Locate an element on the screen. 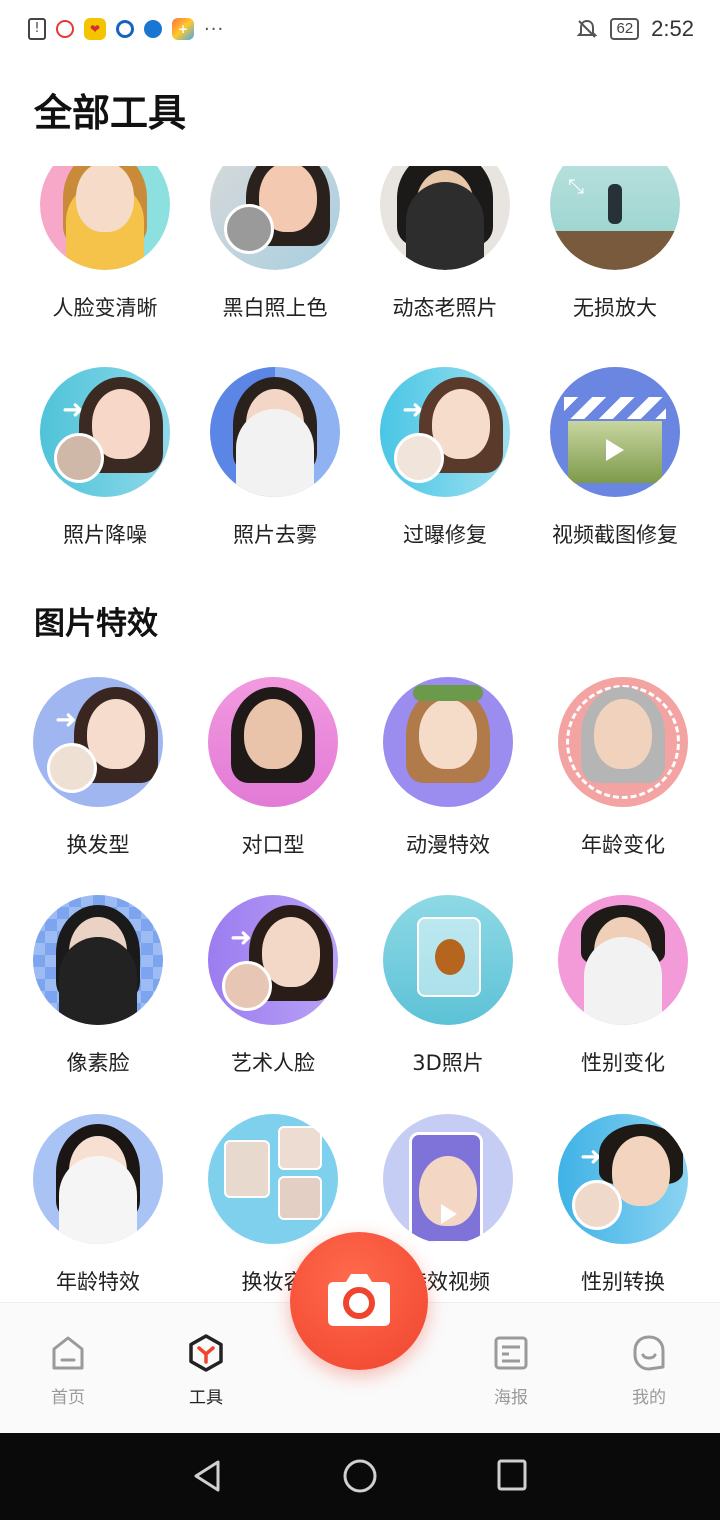  denoise-thumbnail: ➜ is located at coordinates (105, 432).